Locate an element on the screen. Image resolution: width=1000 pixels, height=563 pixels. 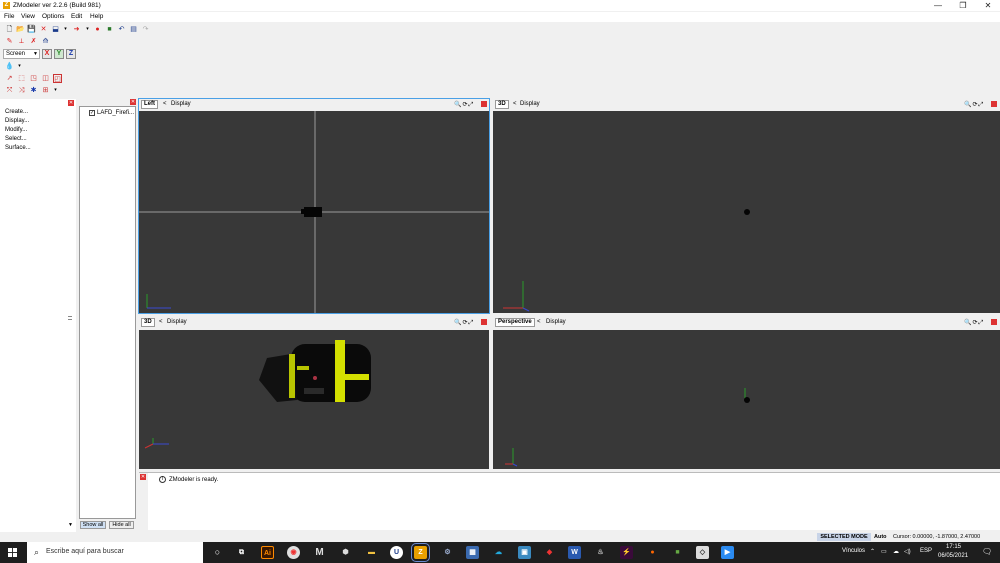
word-icon: W is located at coordinates (574, 552).